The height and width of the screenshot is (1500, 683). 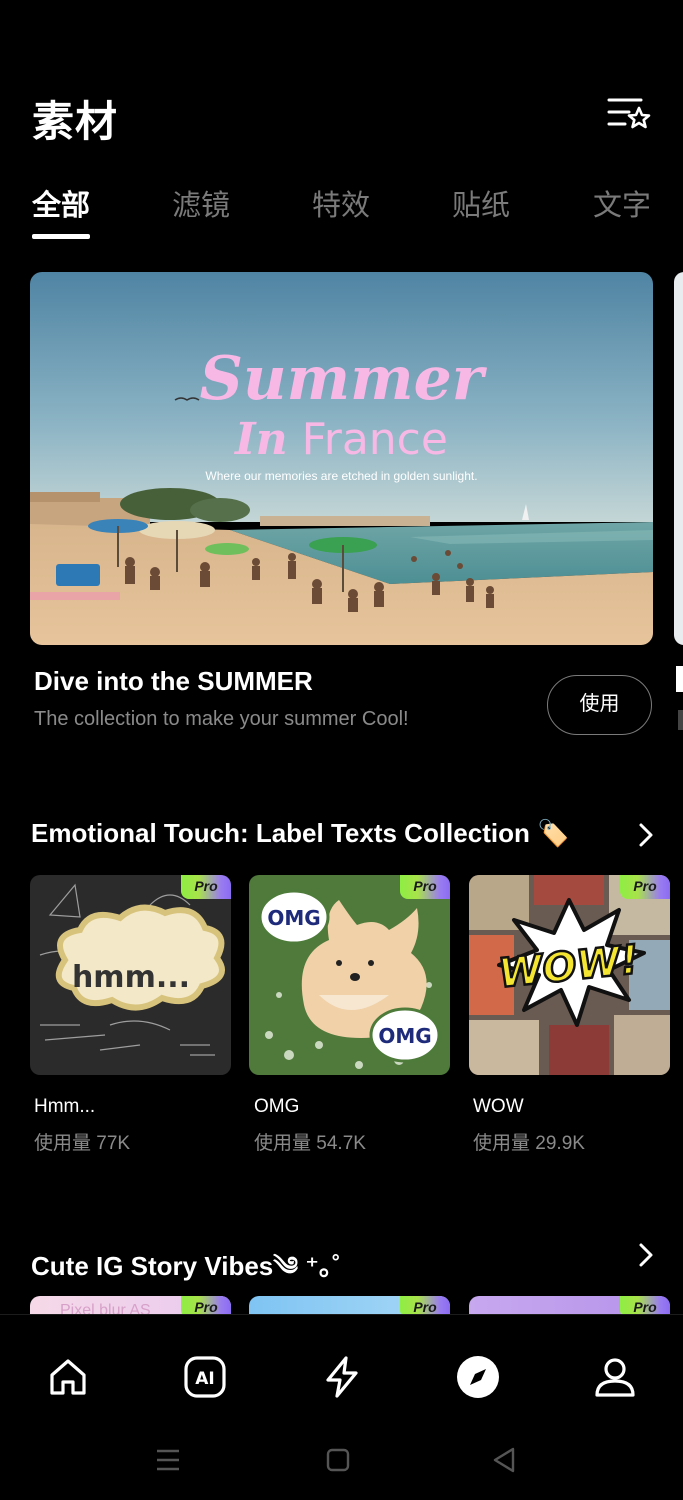 I want to click on system-recents-button, so click(x=168, y=1460).